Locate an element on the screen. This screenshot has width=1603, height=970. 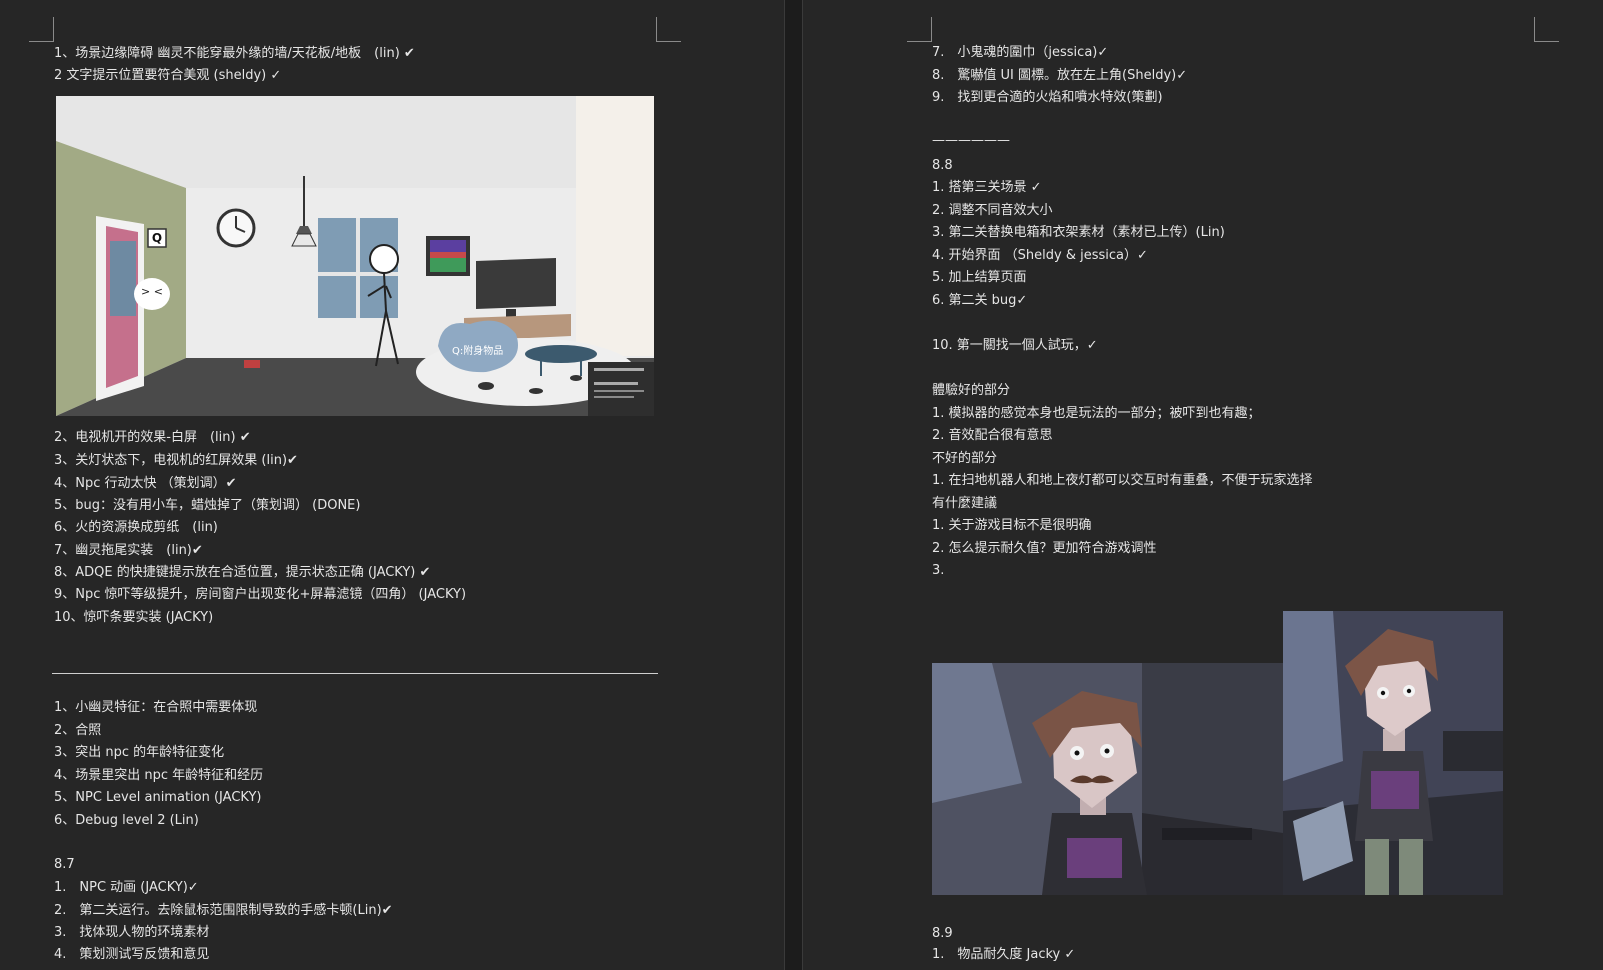
game-scene-screenshot: Q > < Q:附身物品 is located at coordinates (355, 256).